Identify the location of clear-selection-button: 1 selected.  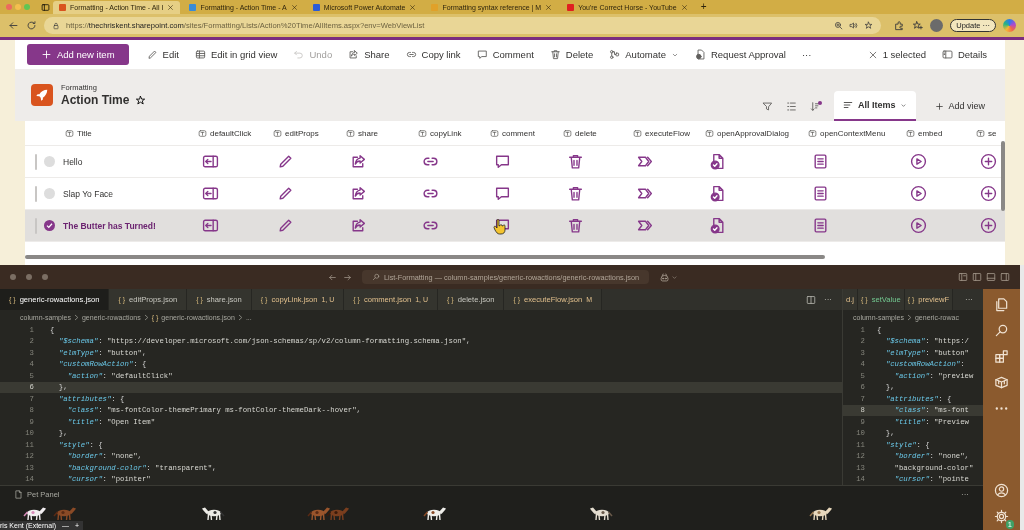
(896, 54).